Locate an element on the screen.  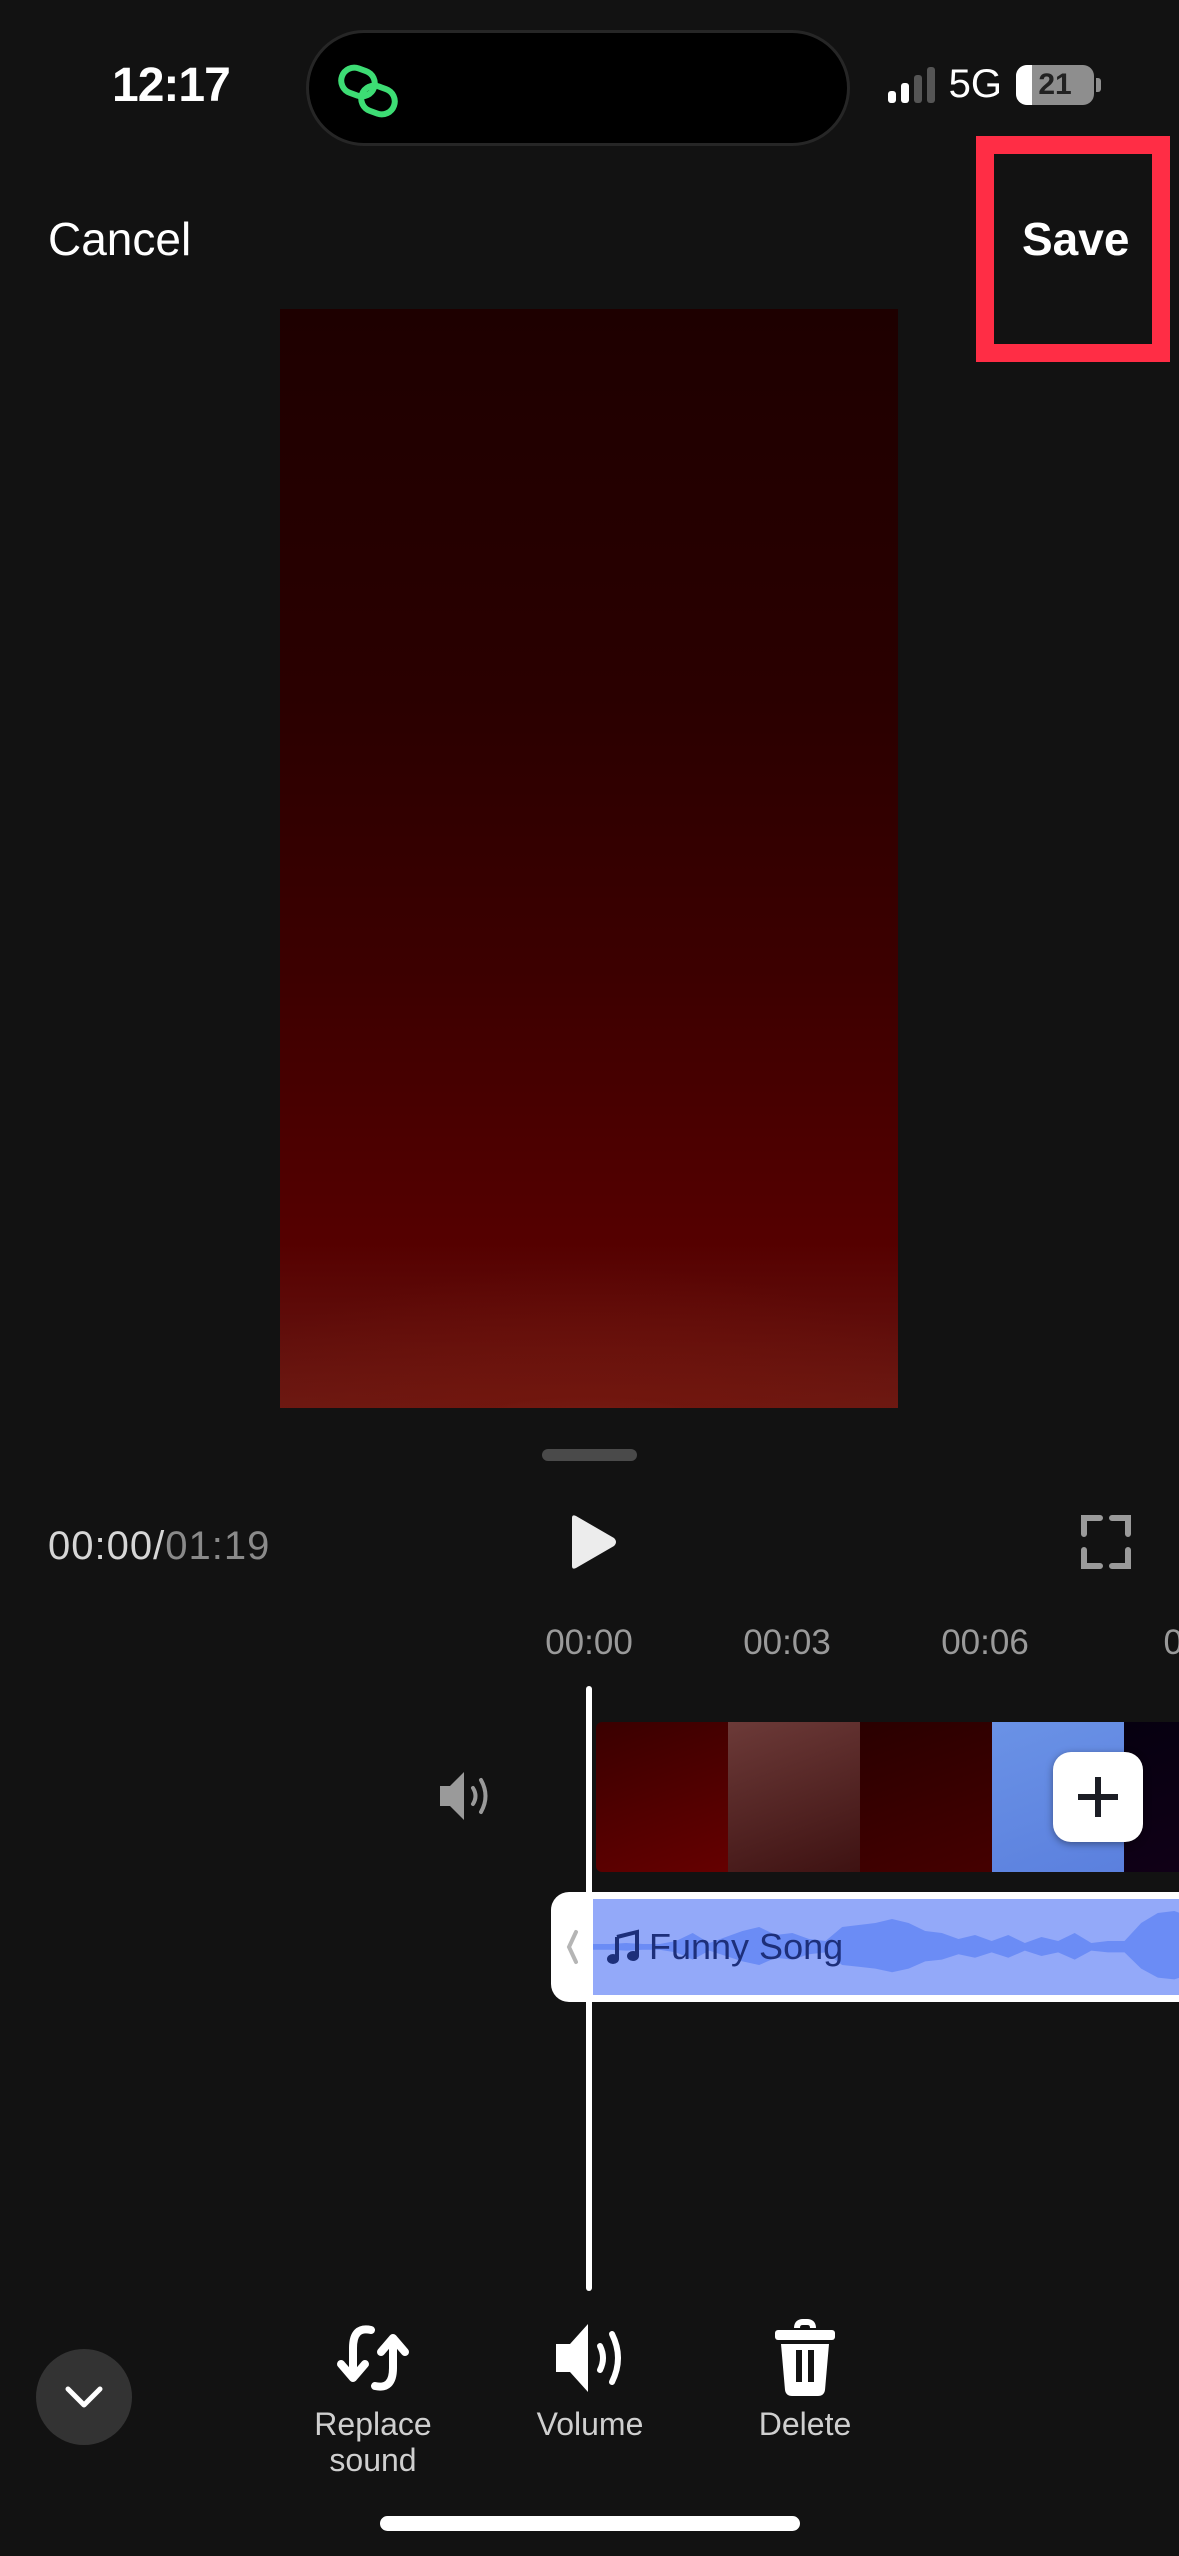
battery-percent: 21 is located at coordinates (1055, 84).